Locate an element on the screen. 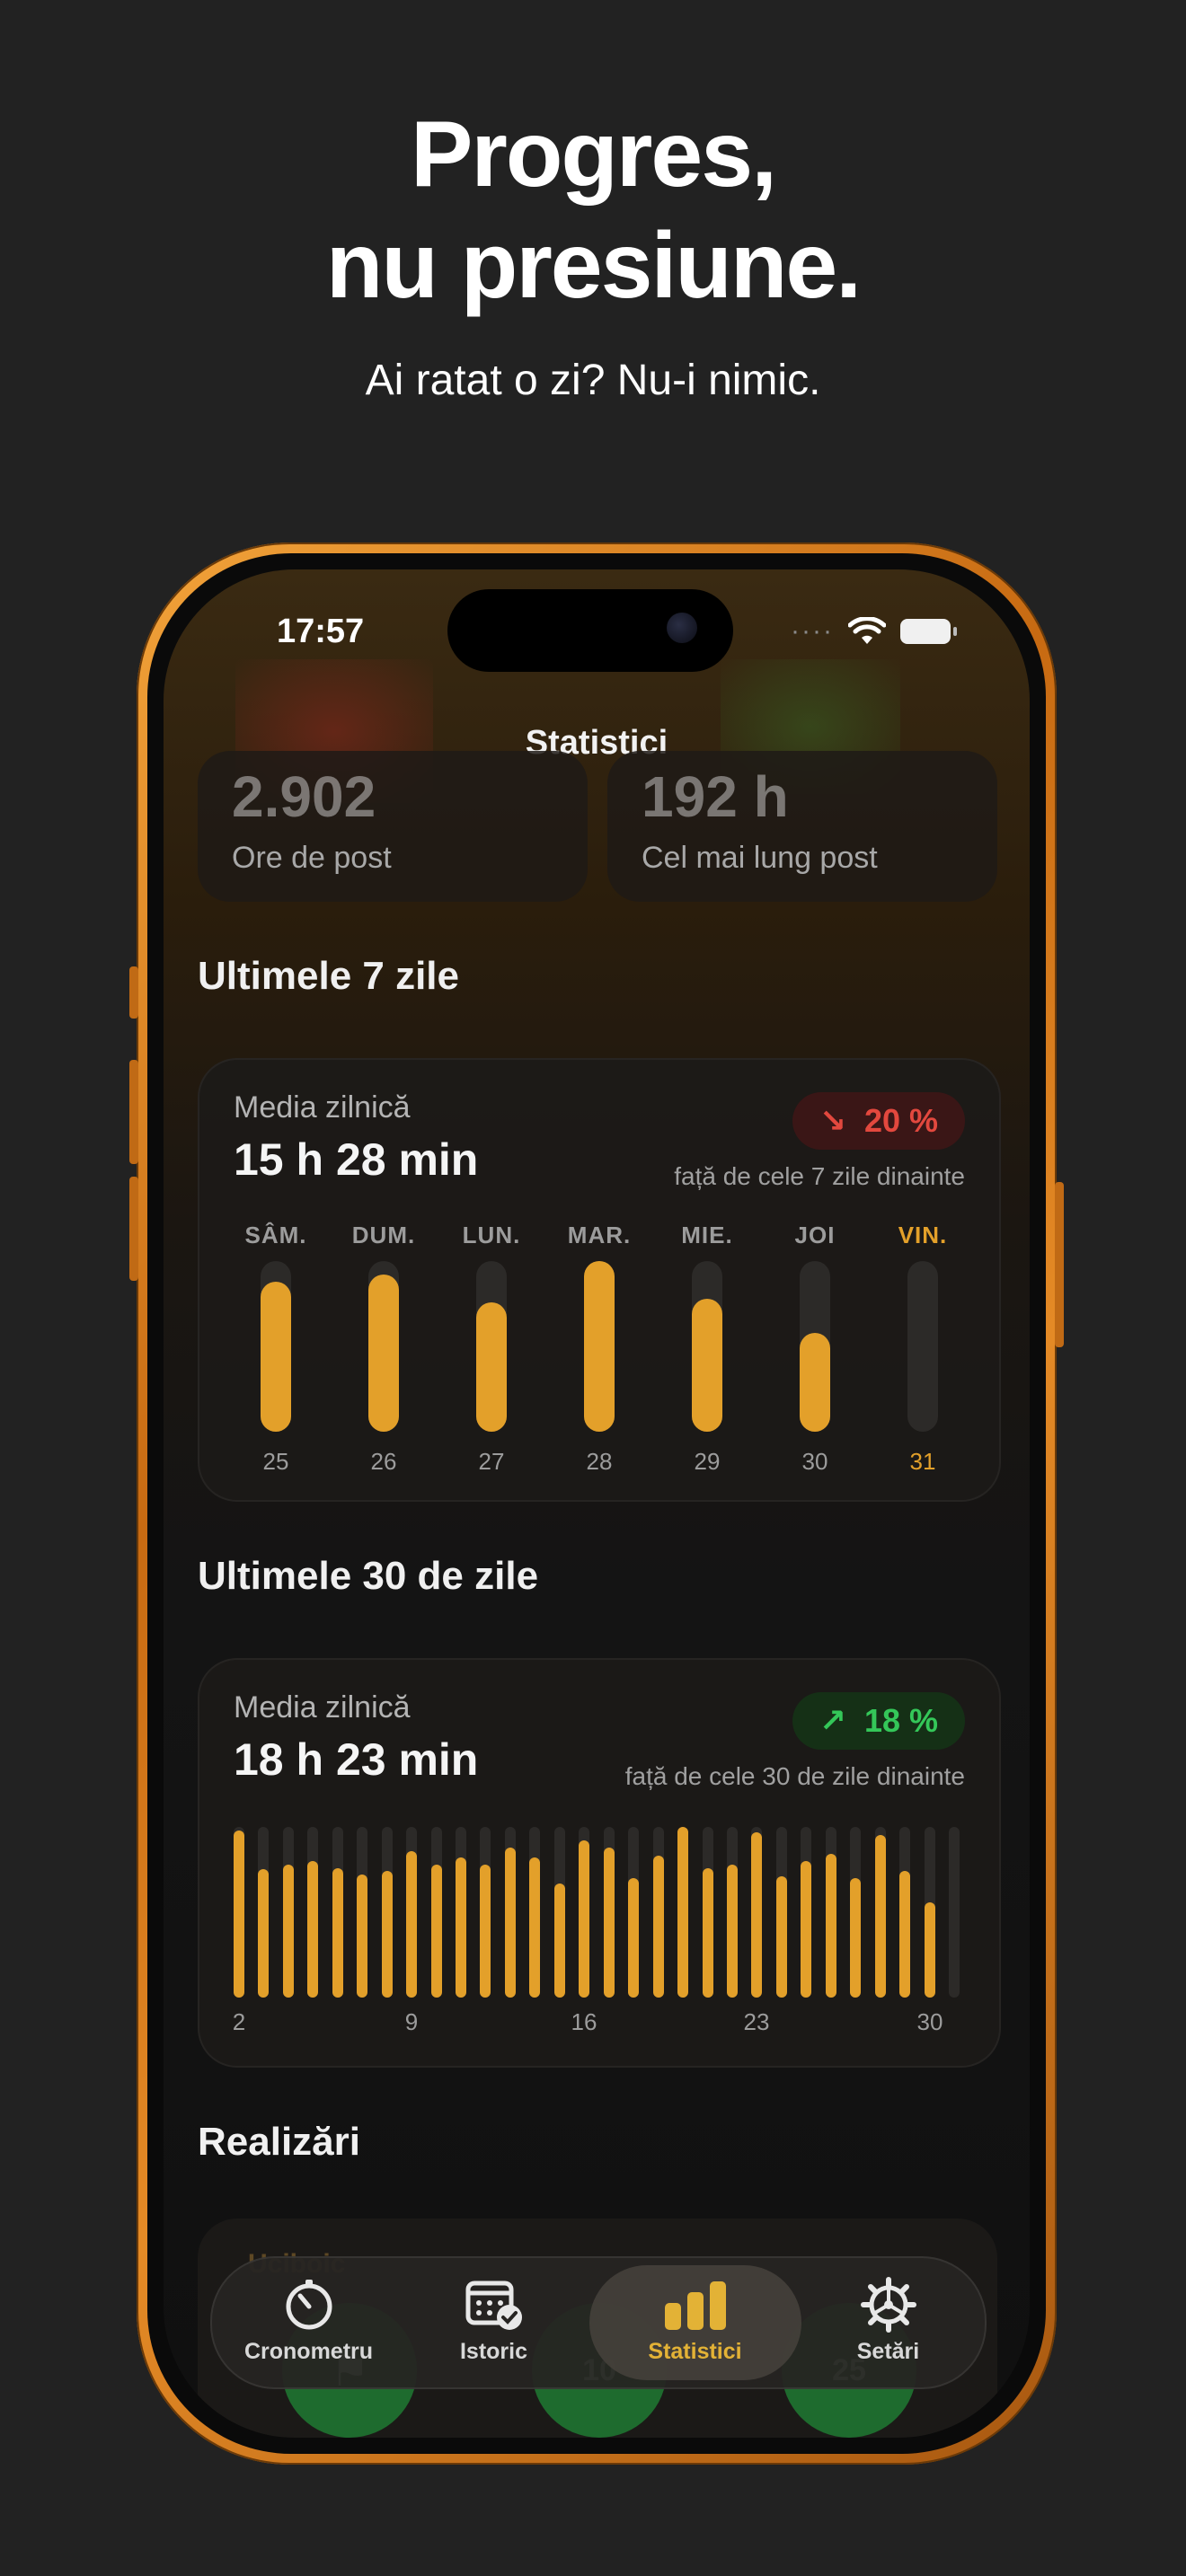 The image size is (1186, 2576). day-column: DUM. 26 is located at coordinates (384, 1352).